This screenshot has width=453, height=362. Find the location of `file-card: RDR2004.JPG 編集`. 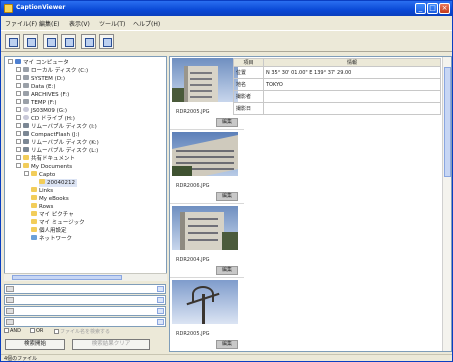

file-card: RDR2004.JPG 編集 is located at coordinates (207, 241).